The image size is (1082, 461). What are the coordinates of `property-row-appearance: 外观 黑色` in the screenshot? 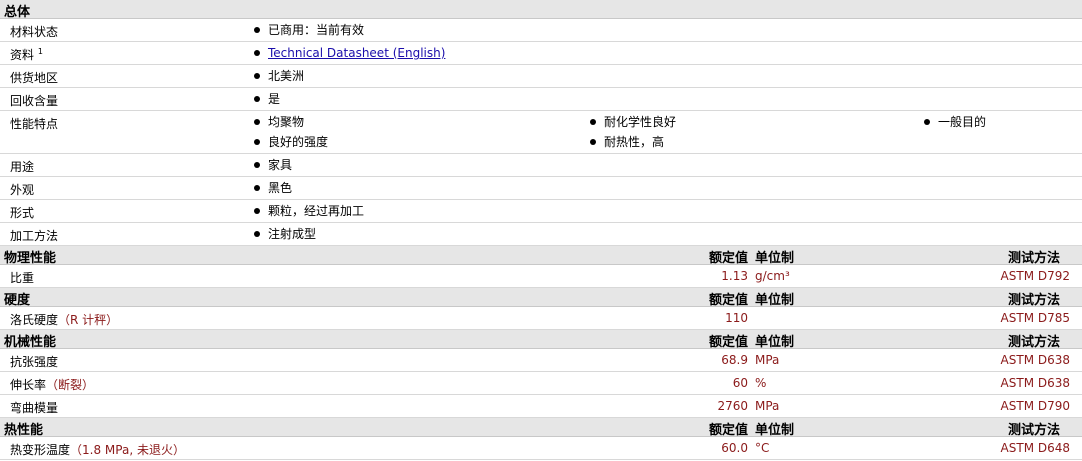 It's located at (541, 188).